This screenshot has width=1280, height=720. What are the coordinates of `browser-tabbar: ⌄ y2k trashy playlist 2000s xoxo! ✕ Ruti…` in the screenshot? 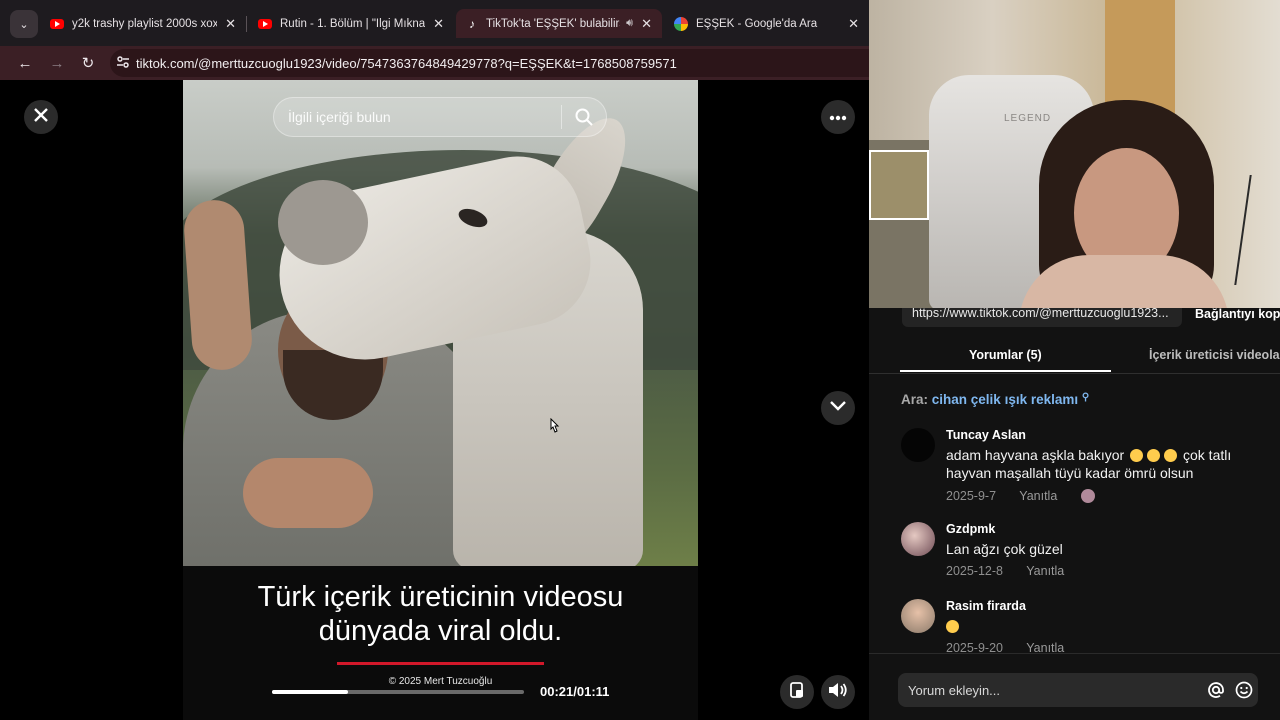 It's located at (434, 23).